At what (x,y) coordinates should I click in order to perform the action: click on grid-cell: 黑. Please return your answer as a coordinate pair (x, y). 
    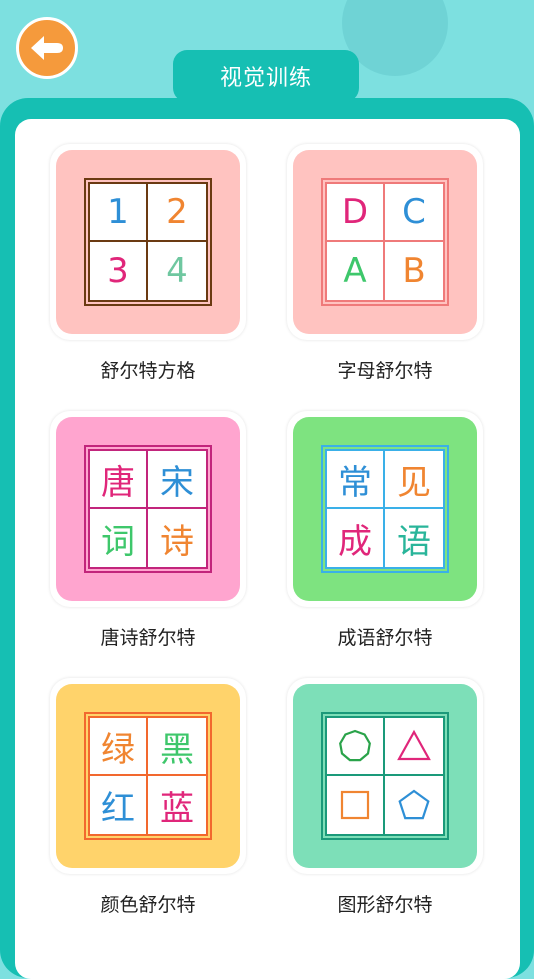
    Looking at the image, I should click on (177, 747).